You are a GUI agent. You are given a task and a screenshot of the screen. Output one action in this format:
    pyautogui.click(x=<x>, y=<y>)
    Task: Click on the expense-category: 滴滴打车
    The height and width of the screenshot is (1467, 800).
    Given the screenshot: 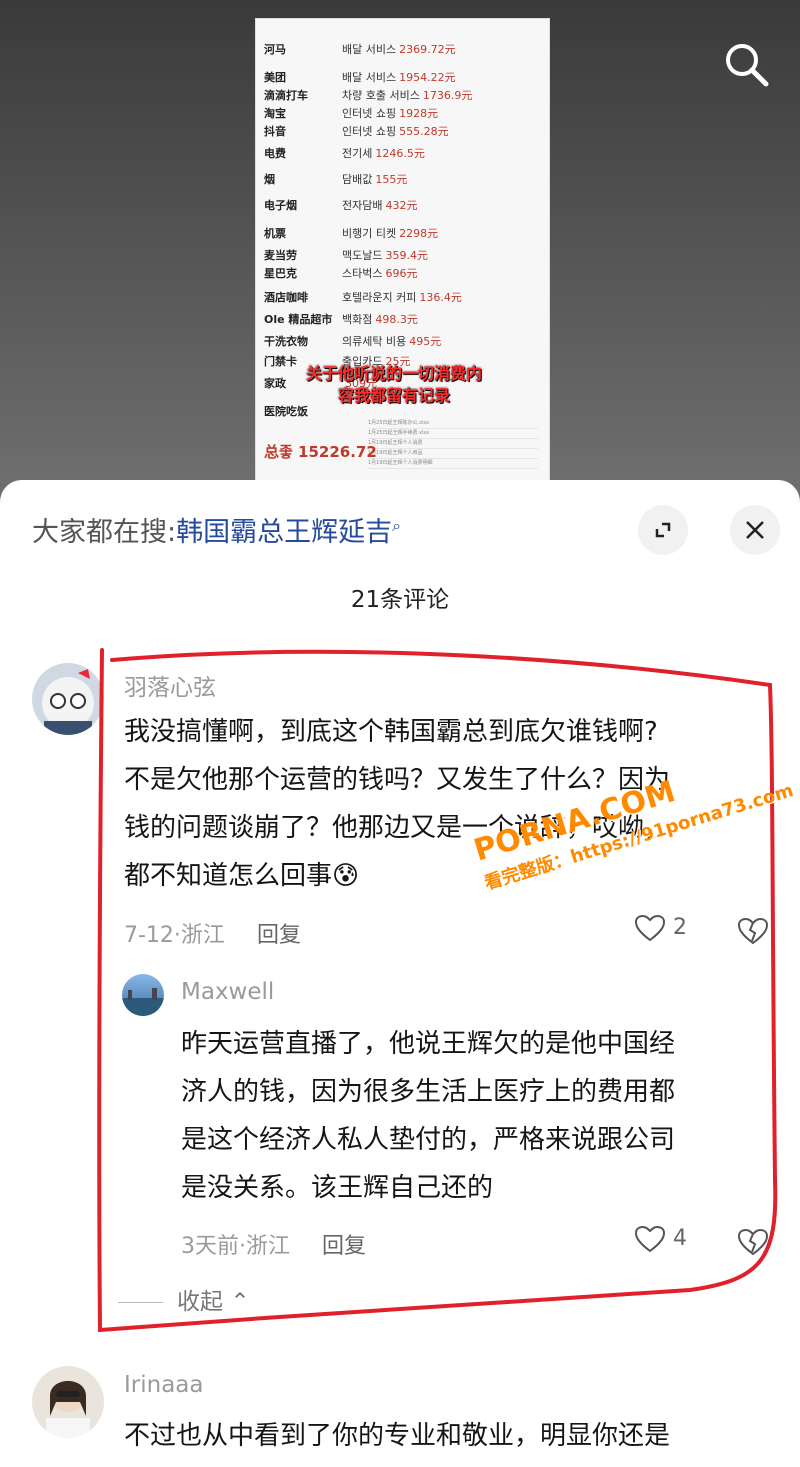 What is the action you would take?
    pyautogui.click(x=286, y=95)
    